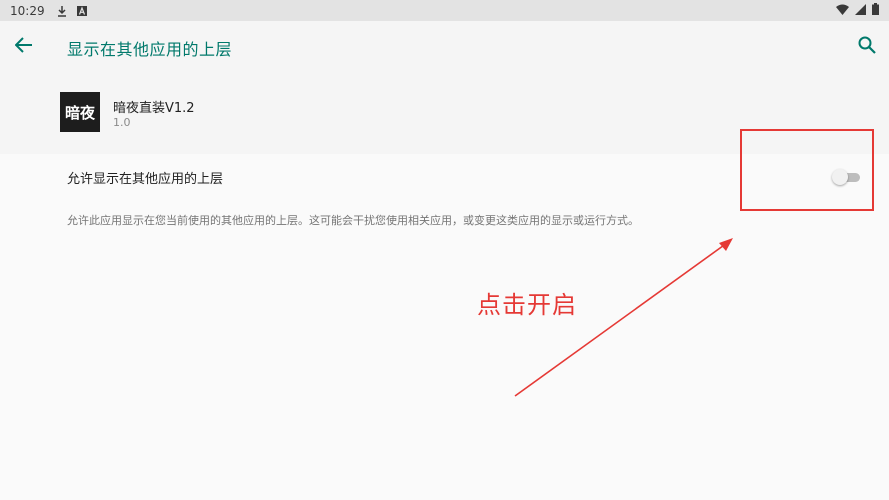 The width and height of the screenshot is (889, 500). I want to click on app-bar: 显示在其他应用的上层, so click(444, 47).